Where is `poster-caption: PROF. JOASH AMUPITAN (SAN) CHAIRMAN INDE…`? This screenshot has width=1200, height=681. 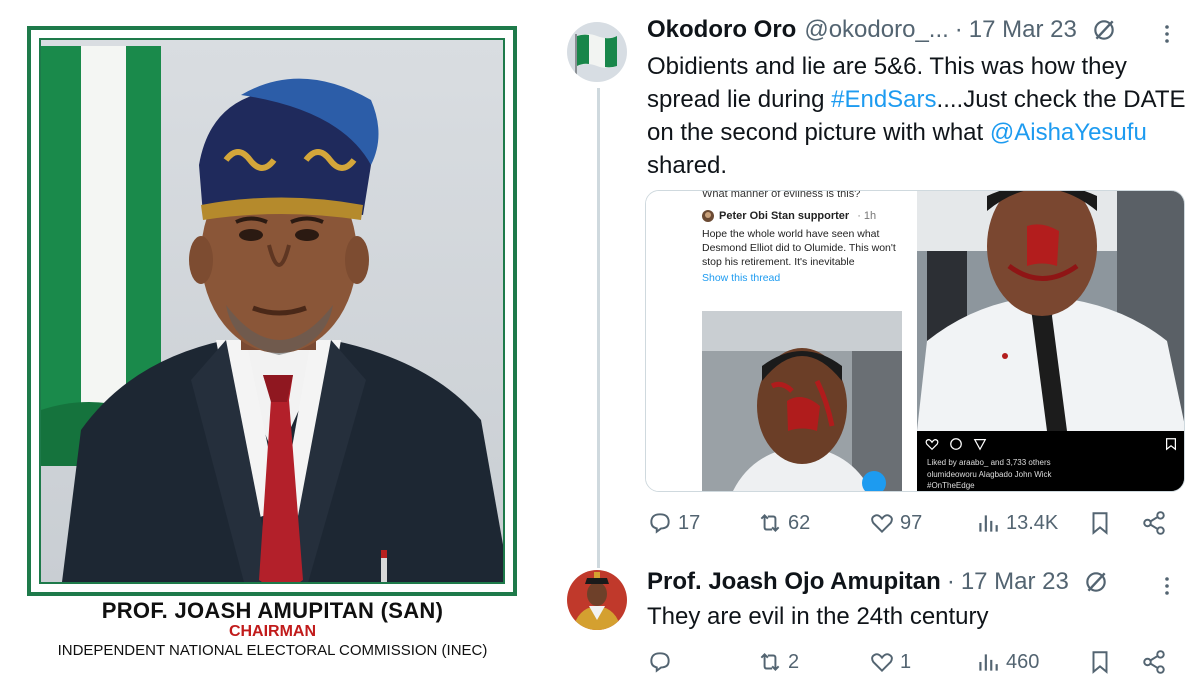 poster-caption: PROF. JOASH AMUPITAN (SAN) CHAIRMAN INDE… is located at coordinates (272, 629).